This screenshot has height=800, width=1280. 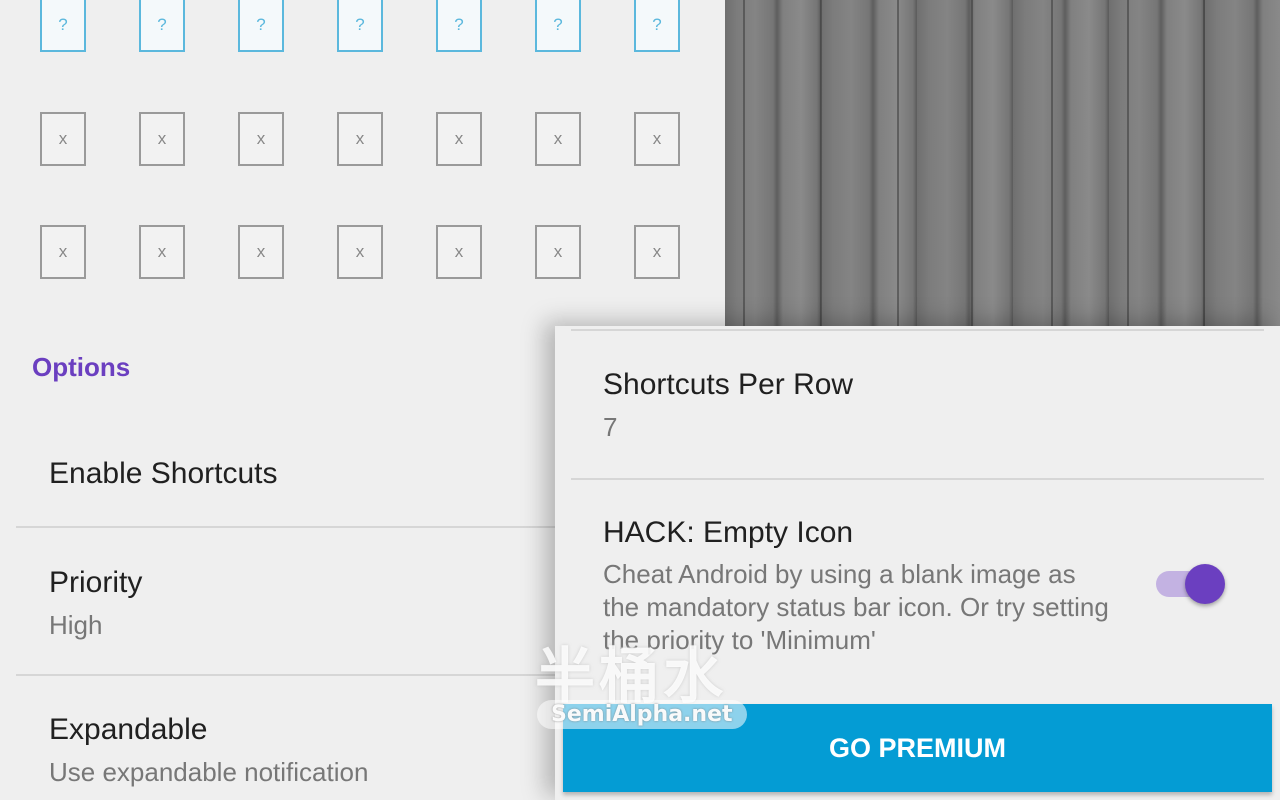 I want to click on pref-summary: High, so click(x=76, y=625).